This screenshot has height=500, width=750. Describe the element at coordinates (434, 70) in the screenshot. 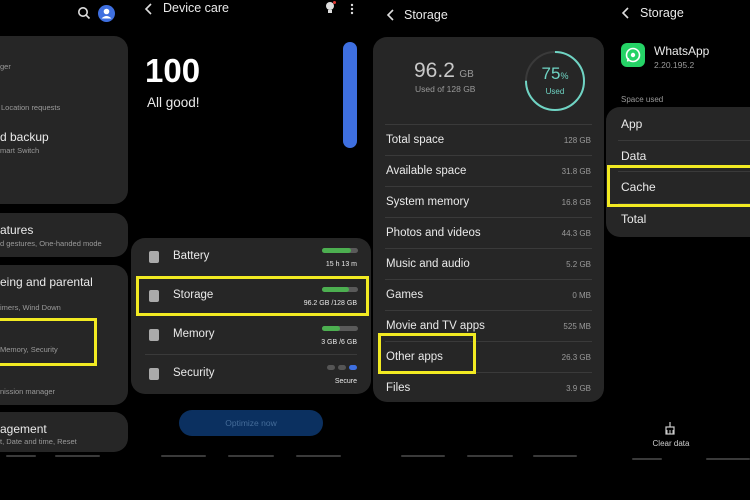

I see `storage-used-number: 96.2` at that location.